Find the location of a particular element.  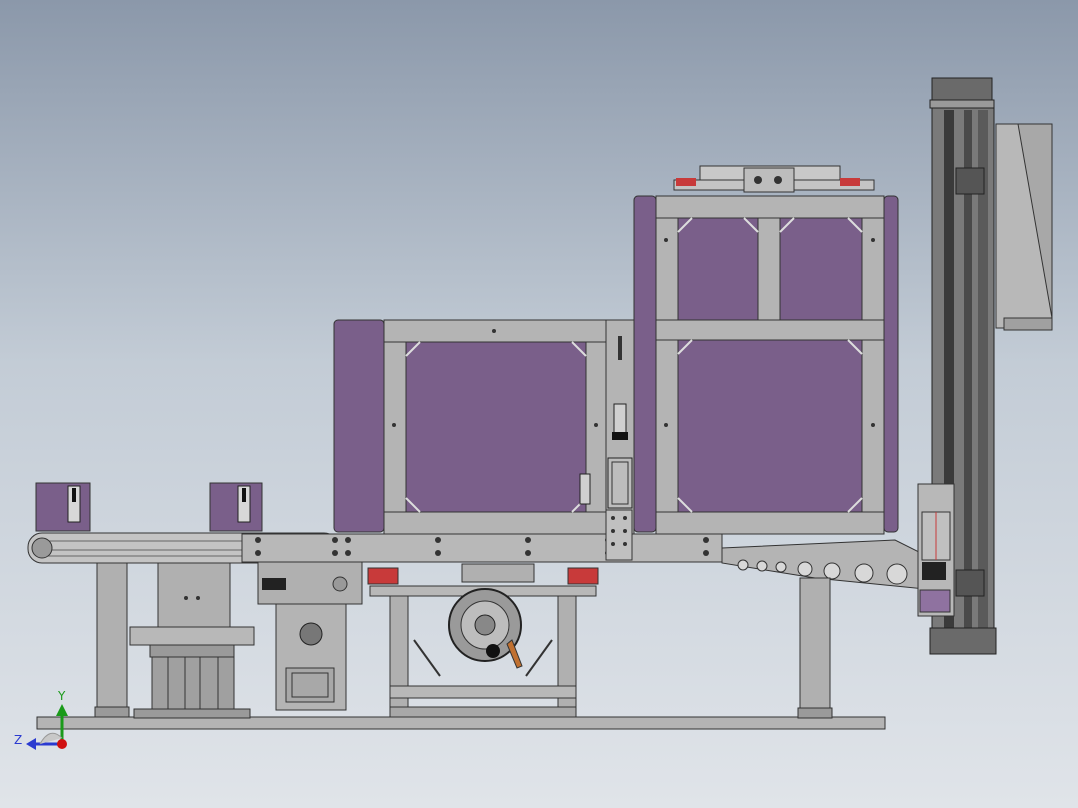

gear-bracket is located at coordinates (310, 636).